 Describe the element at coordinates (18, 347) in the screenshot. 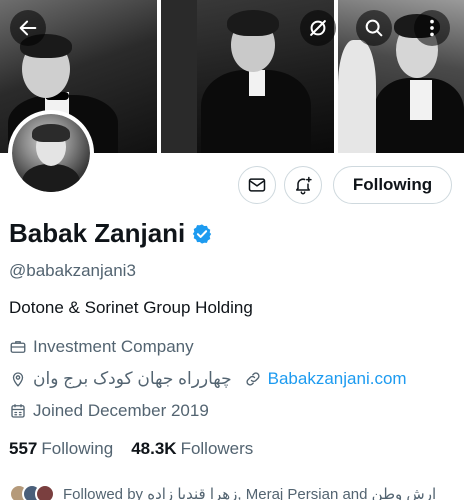

I see `briefcase-icon` at that location.